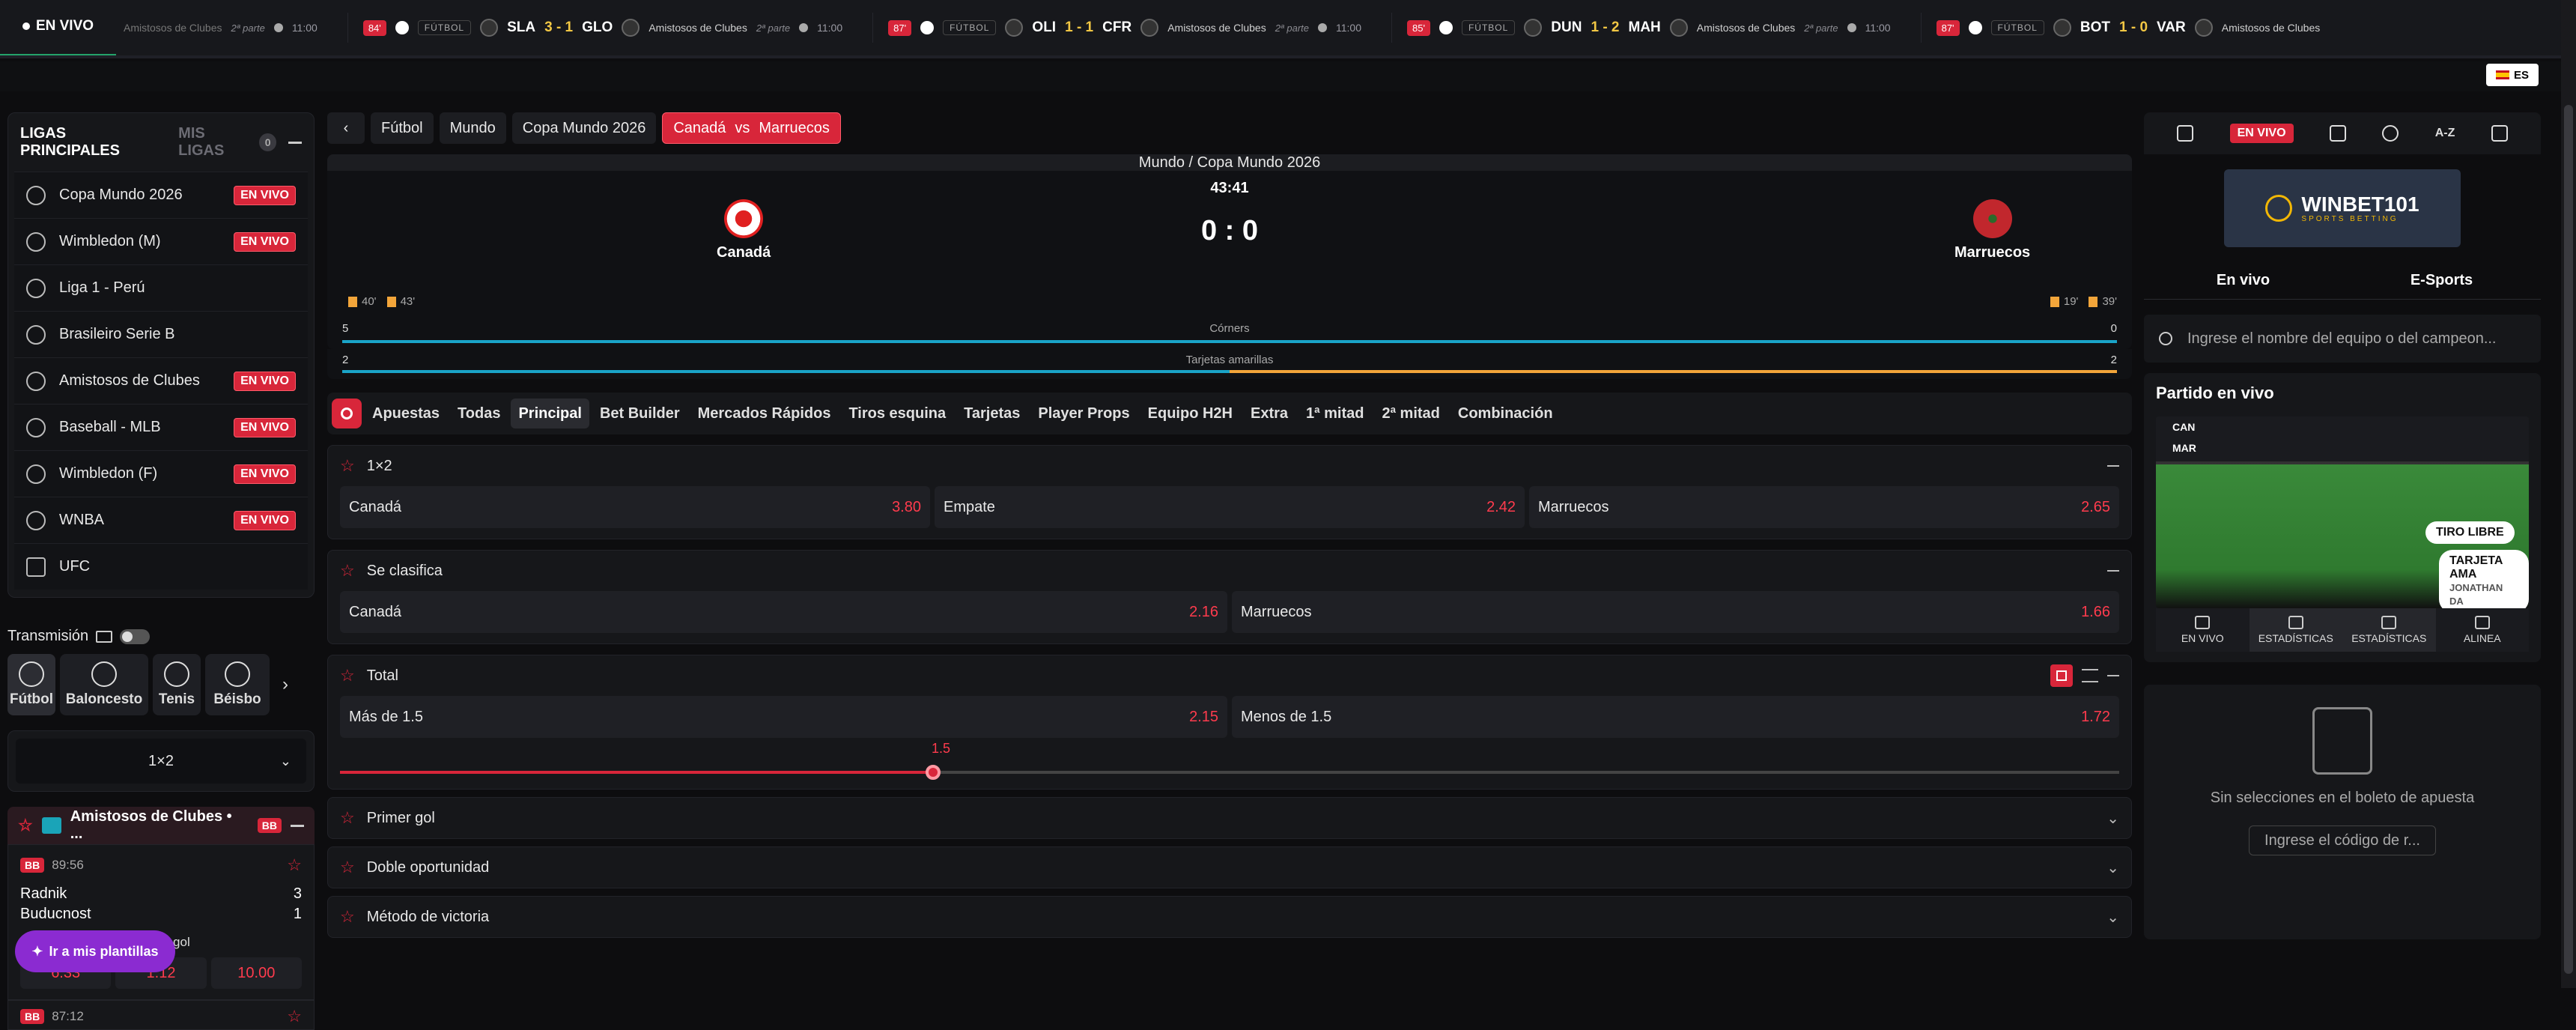 The height and width of the screenshot is (1030, 2576). Describe the element at coordinates (2185, 133) in the screenshot. I see `home-icon` at that location.